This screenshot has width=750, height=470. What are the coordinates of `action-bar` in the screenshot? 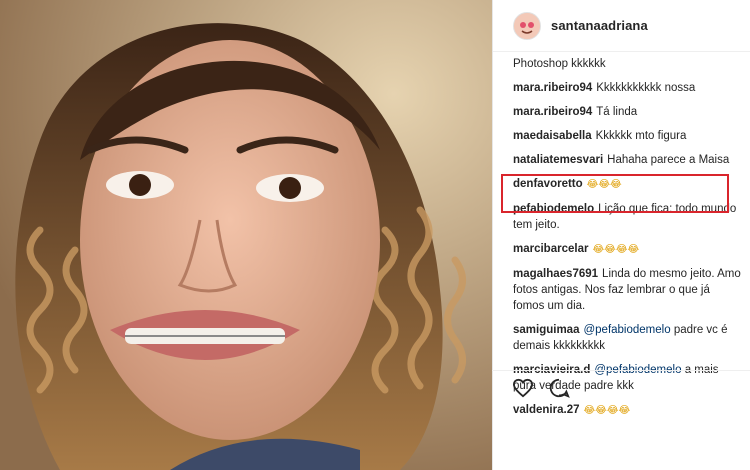 It's located at (621, 390).